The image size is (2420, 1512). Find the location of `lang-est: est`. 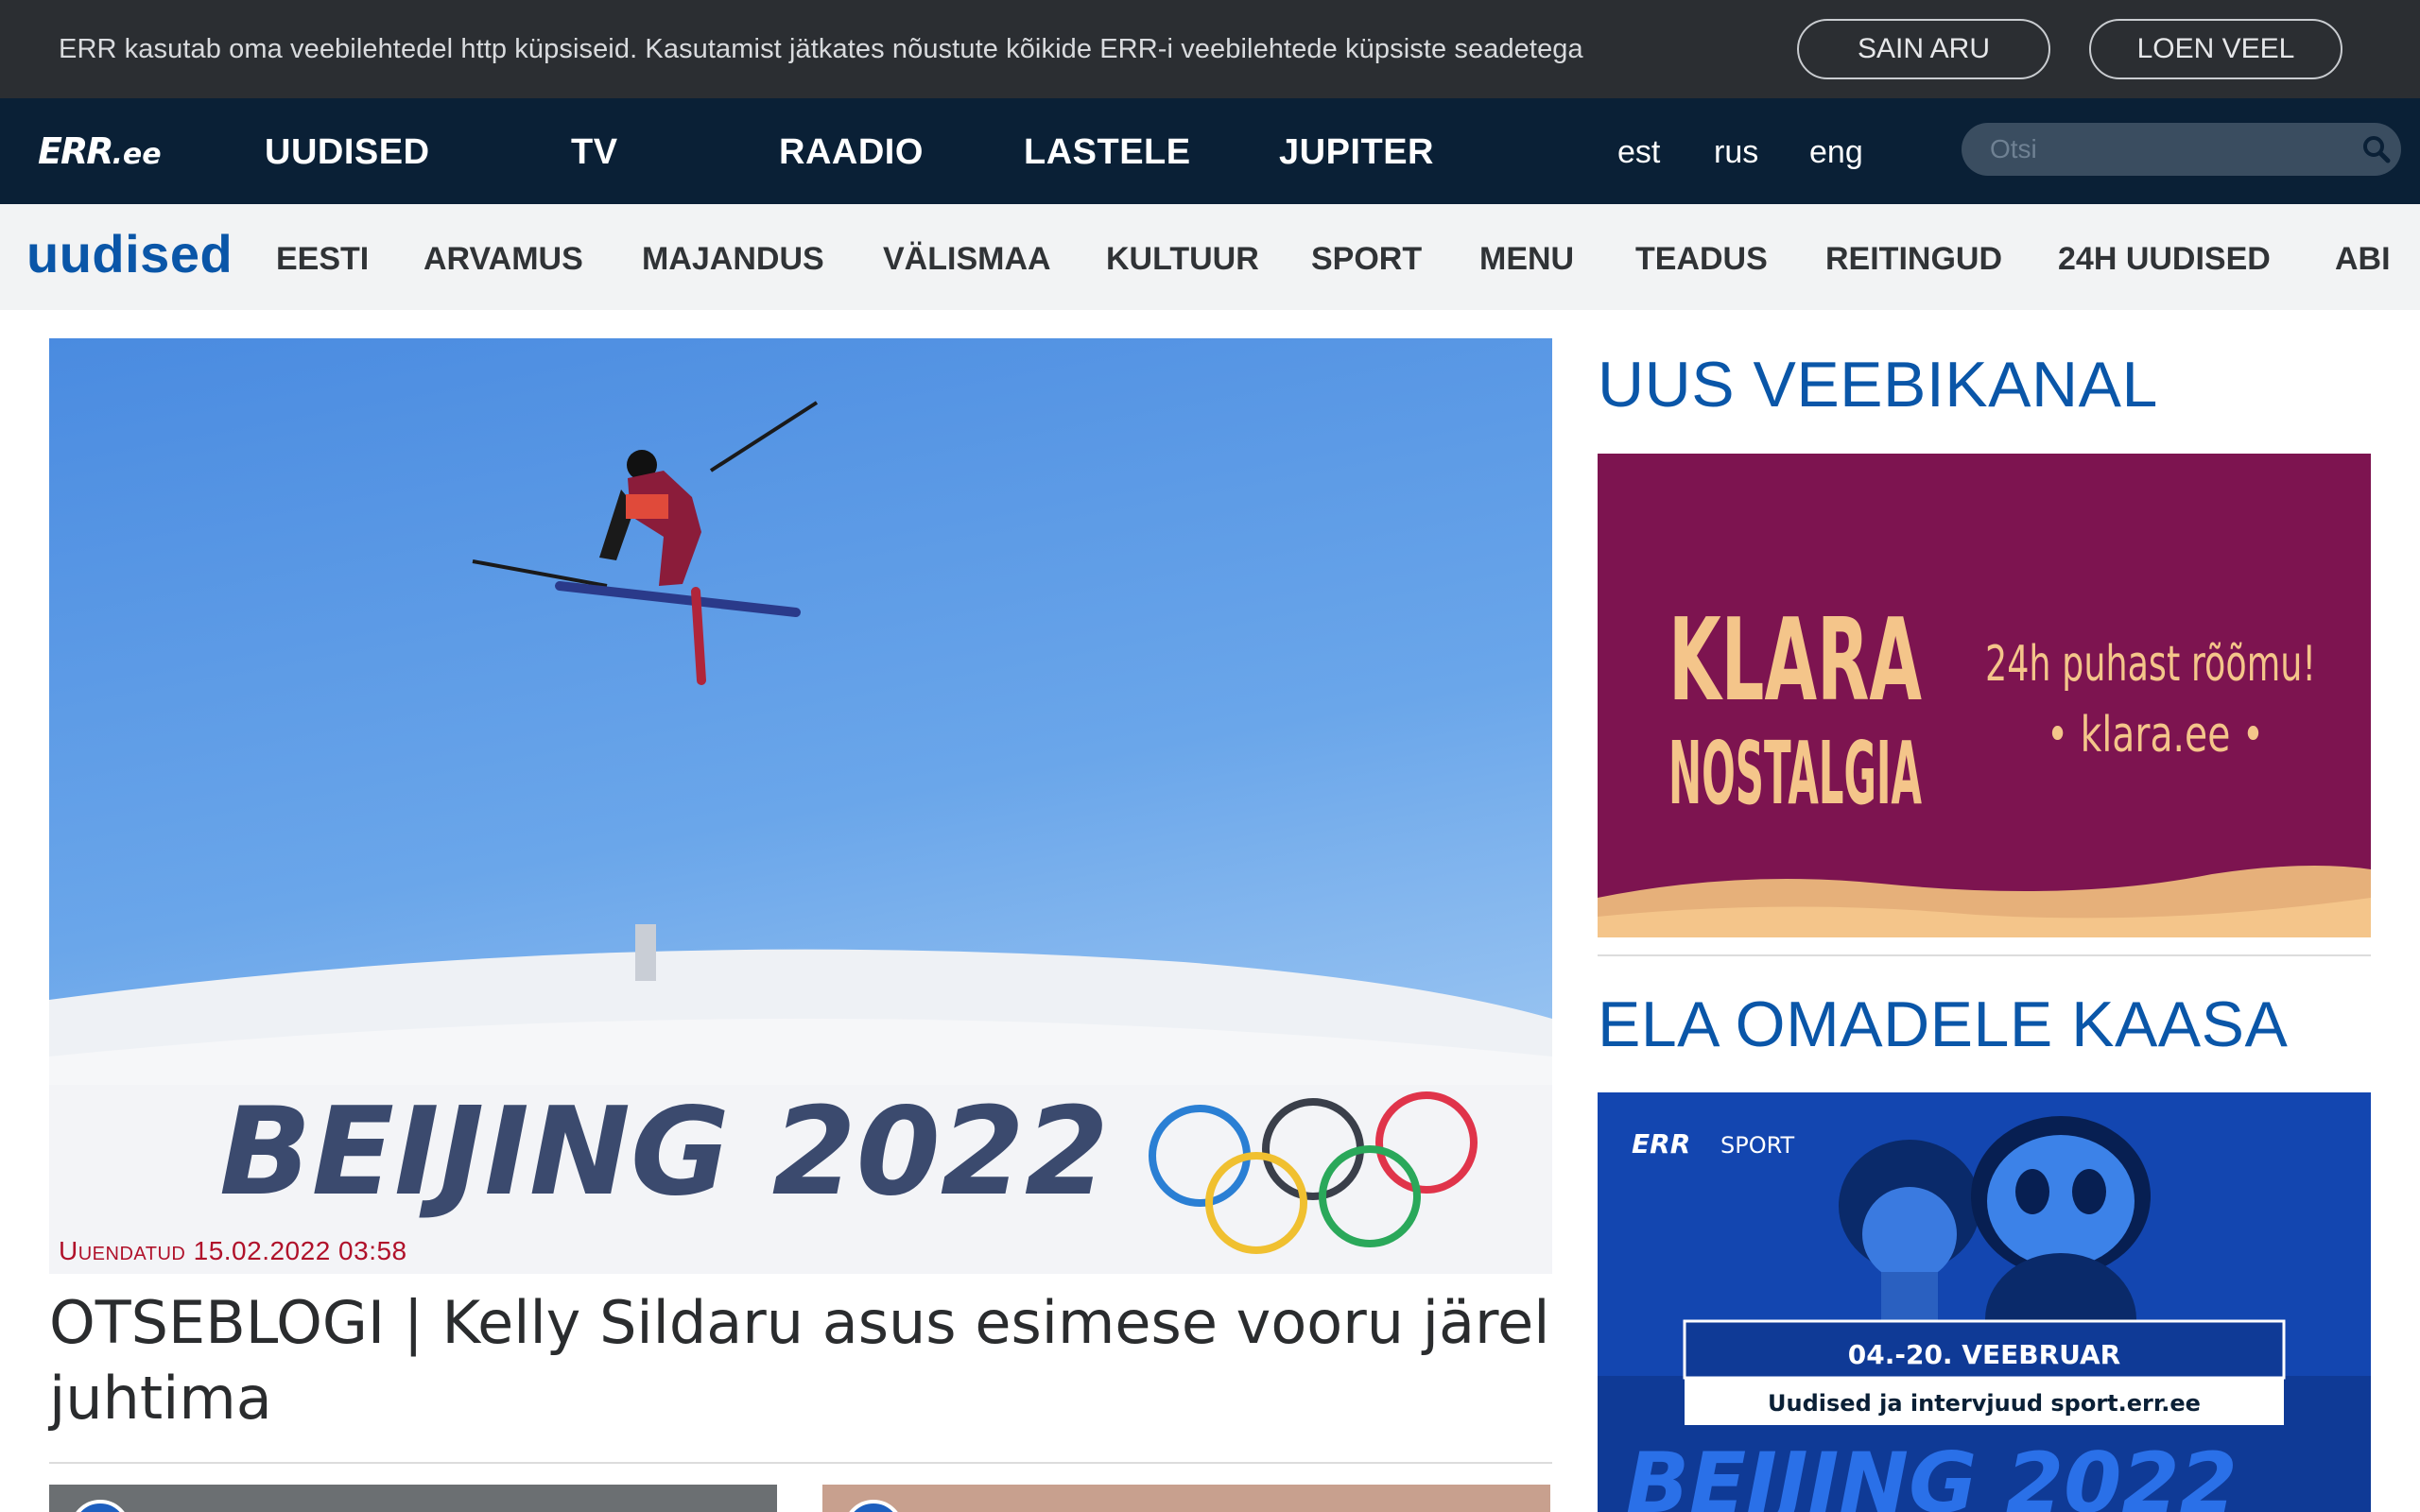

lang-est: est is located at coordinates (1638, 152).